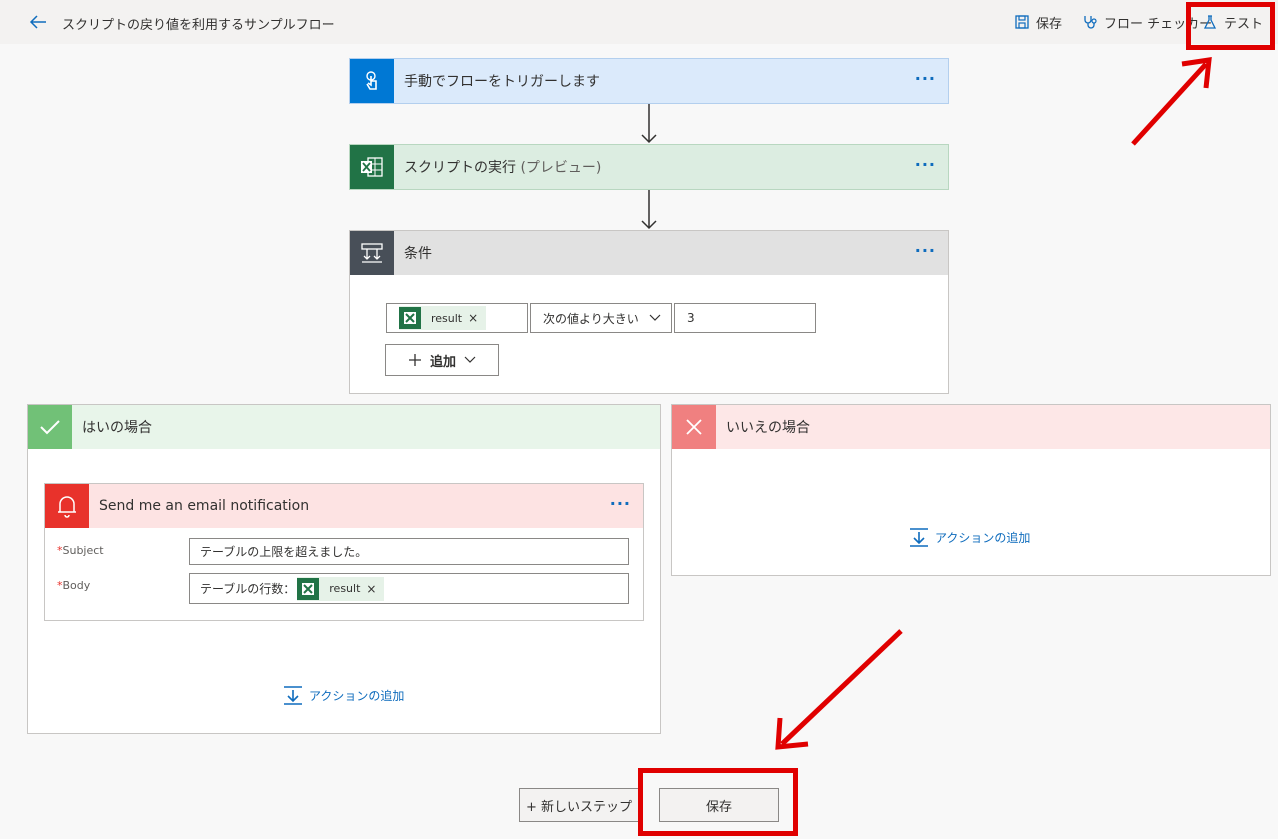 Image resolution: width=1278 pixels, height=839 pixels. What do you see at coordinates (1171, 101) in the screenshot?
I see `arrow-to-test-icon` at bounding box center [1171, 101].